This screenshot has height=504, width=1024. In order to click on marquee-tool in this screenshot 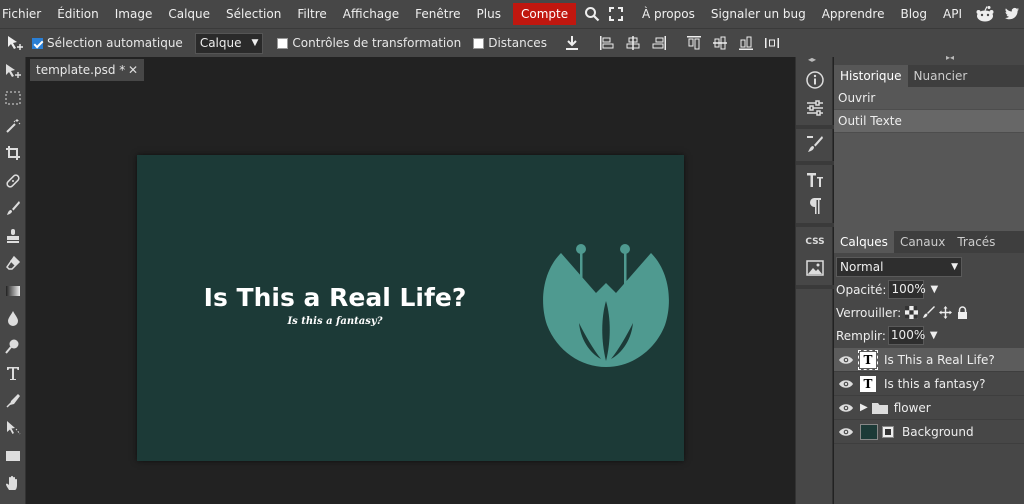, I will do `click(13, 99)`.